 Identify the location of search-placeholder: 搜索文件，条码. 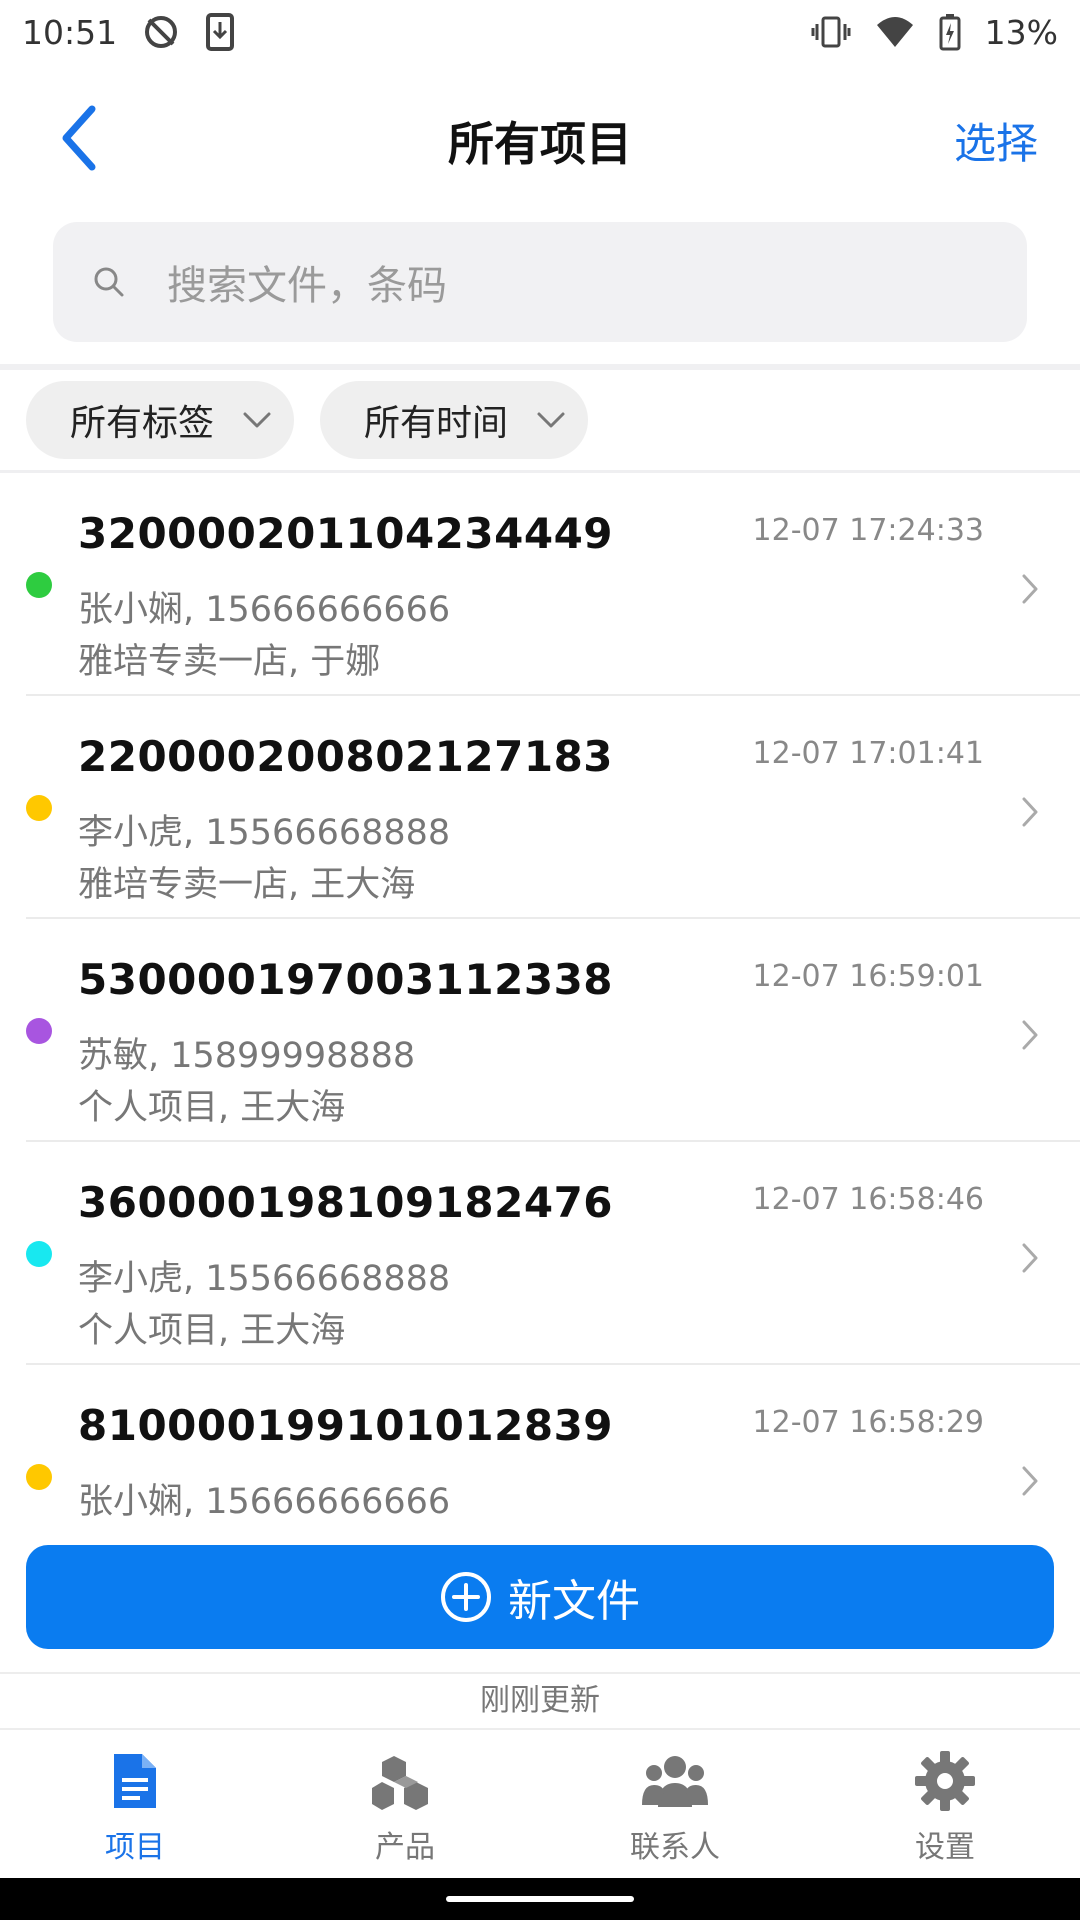
(307, 286).